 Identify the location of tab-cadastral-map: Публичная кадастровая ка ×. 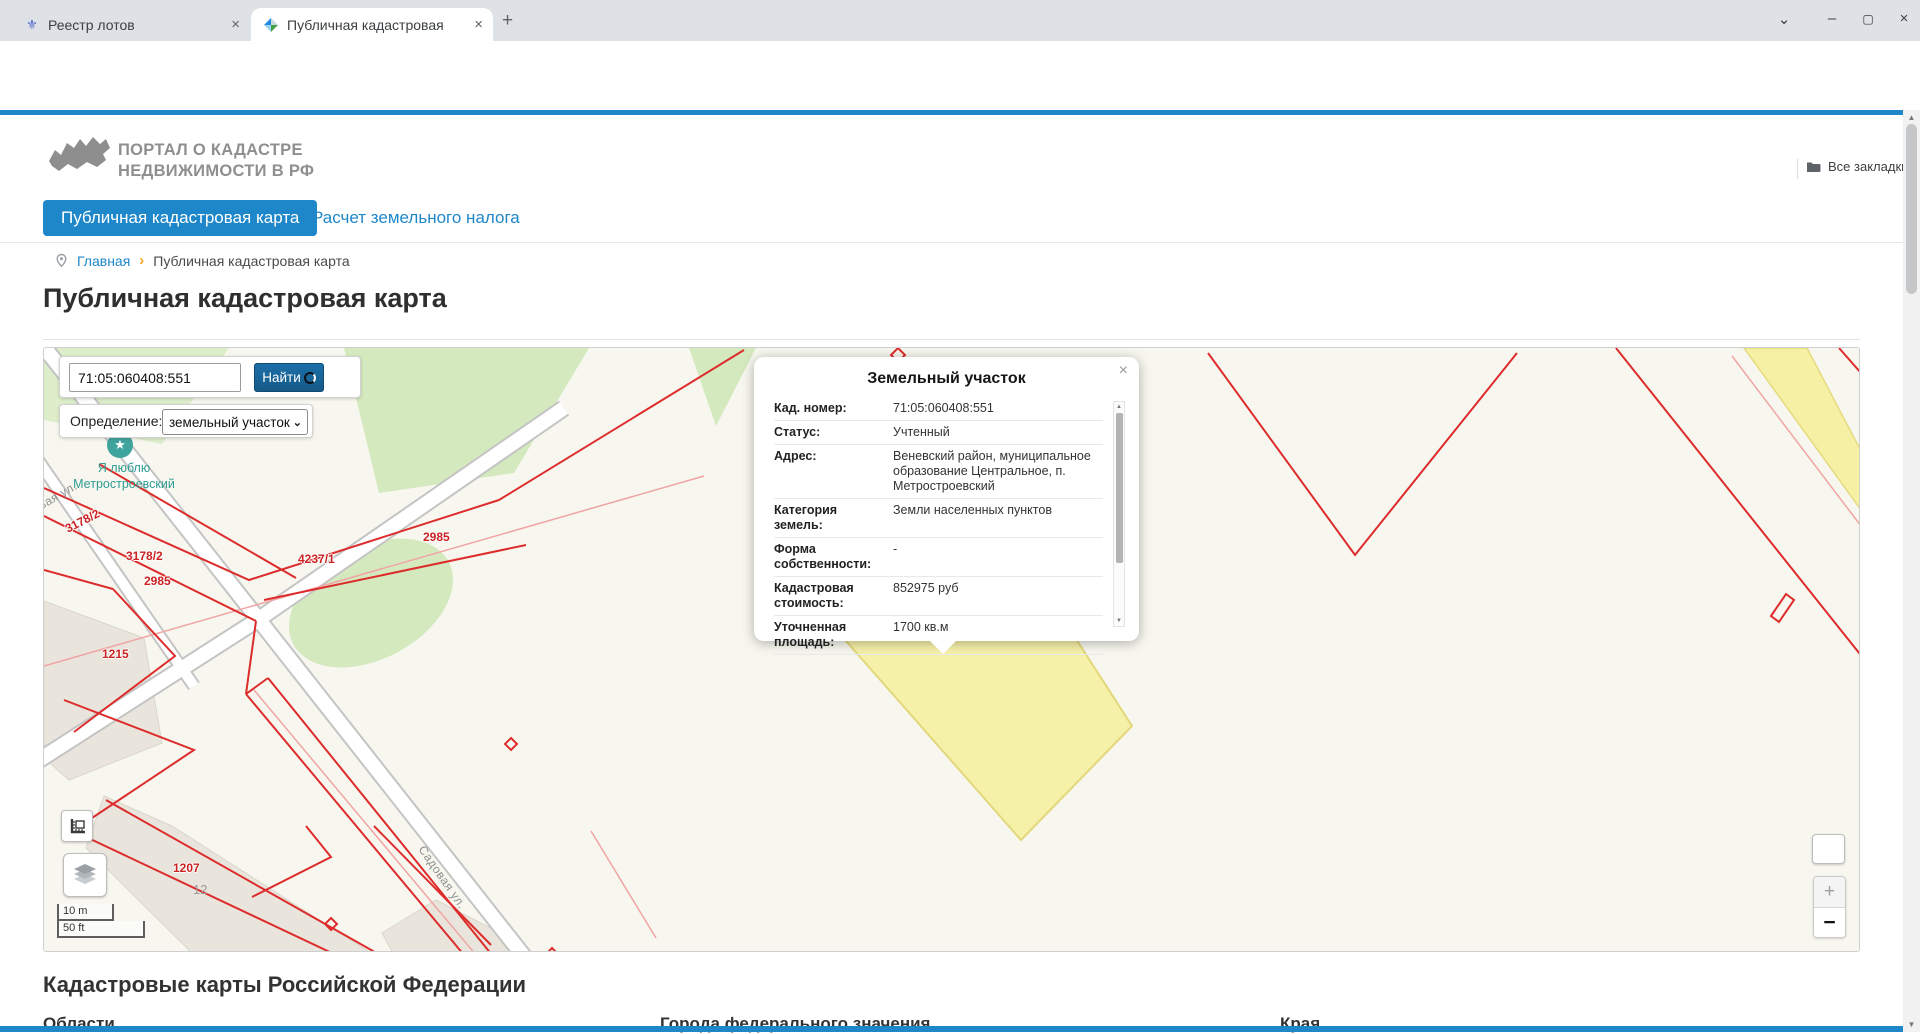
(372, 24).